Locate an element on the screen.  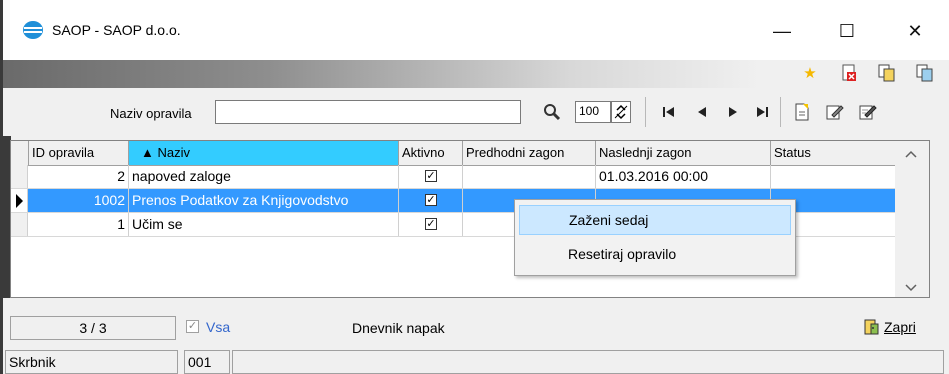
cell-naziv: Učim se is located at coordinates (264, 224).